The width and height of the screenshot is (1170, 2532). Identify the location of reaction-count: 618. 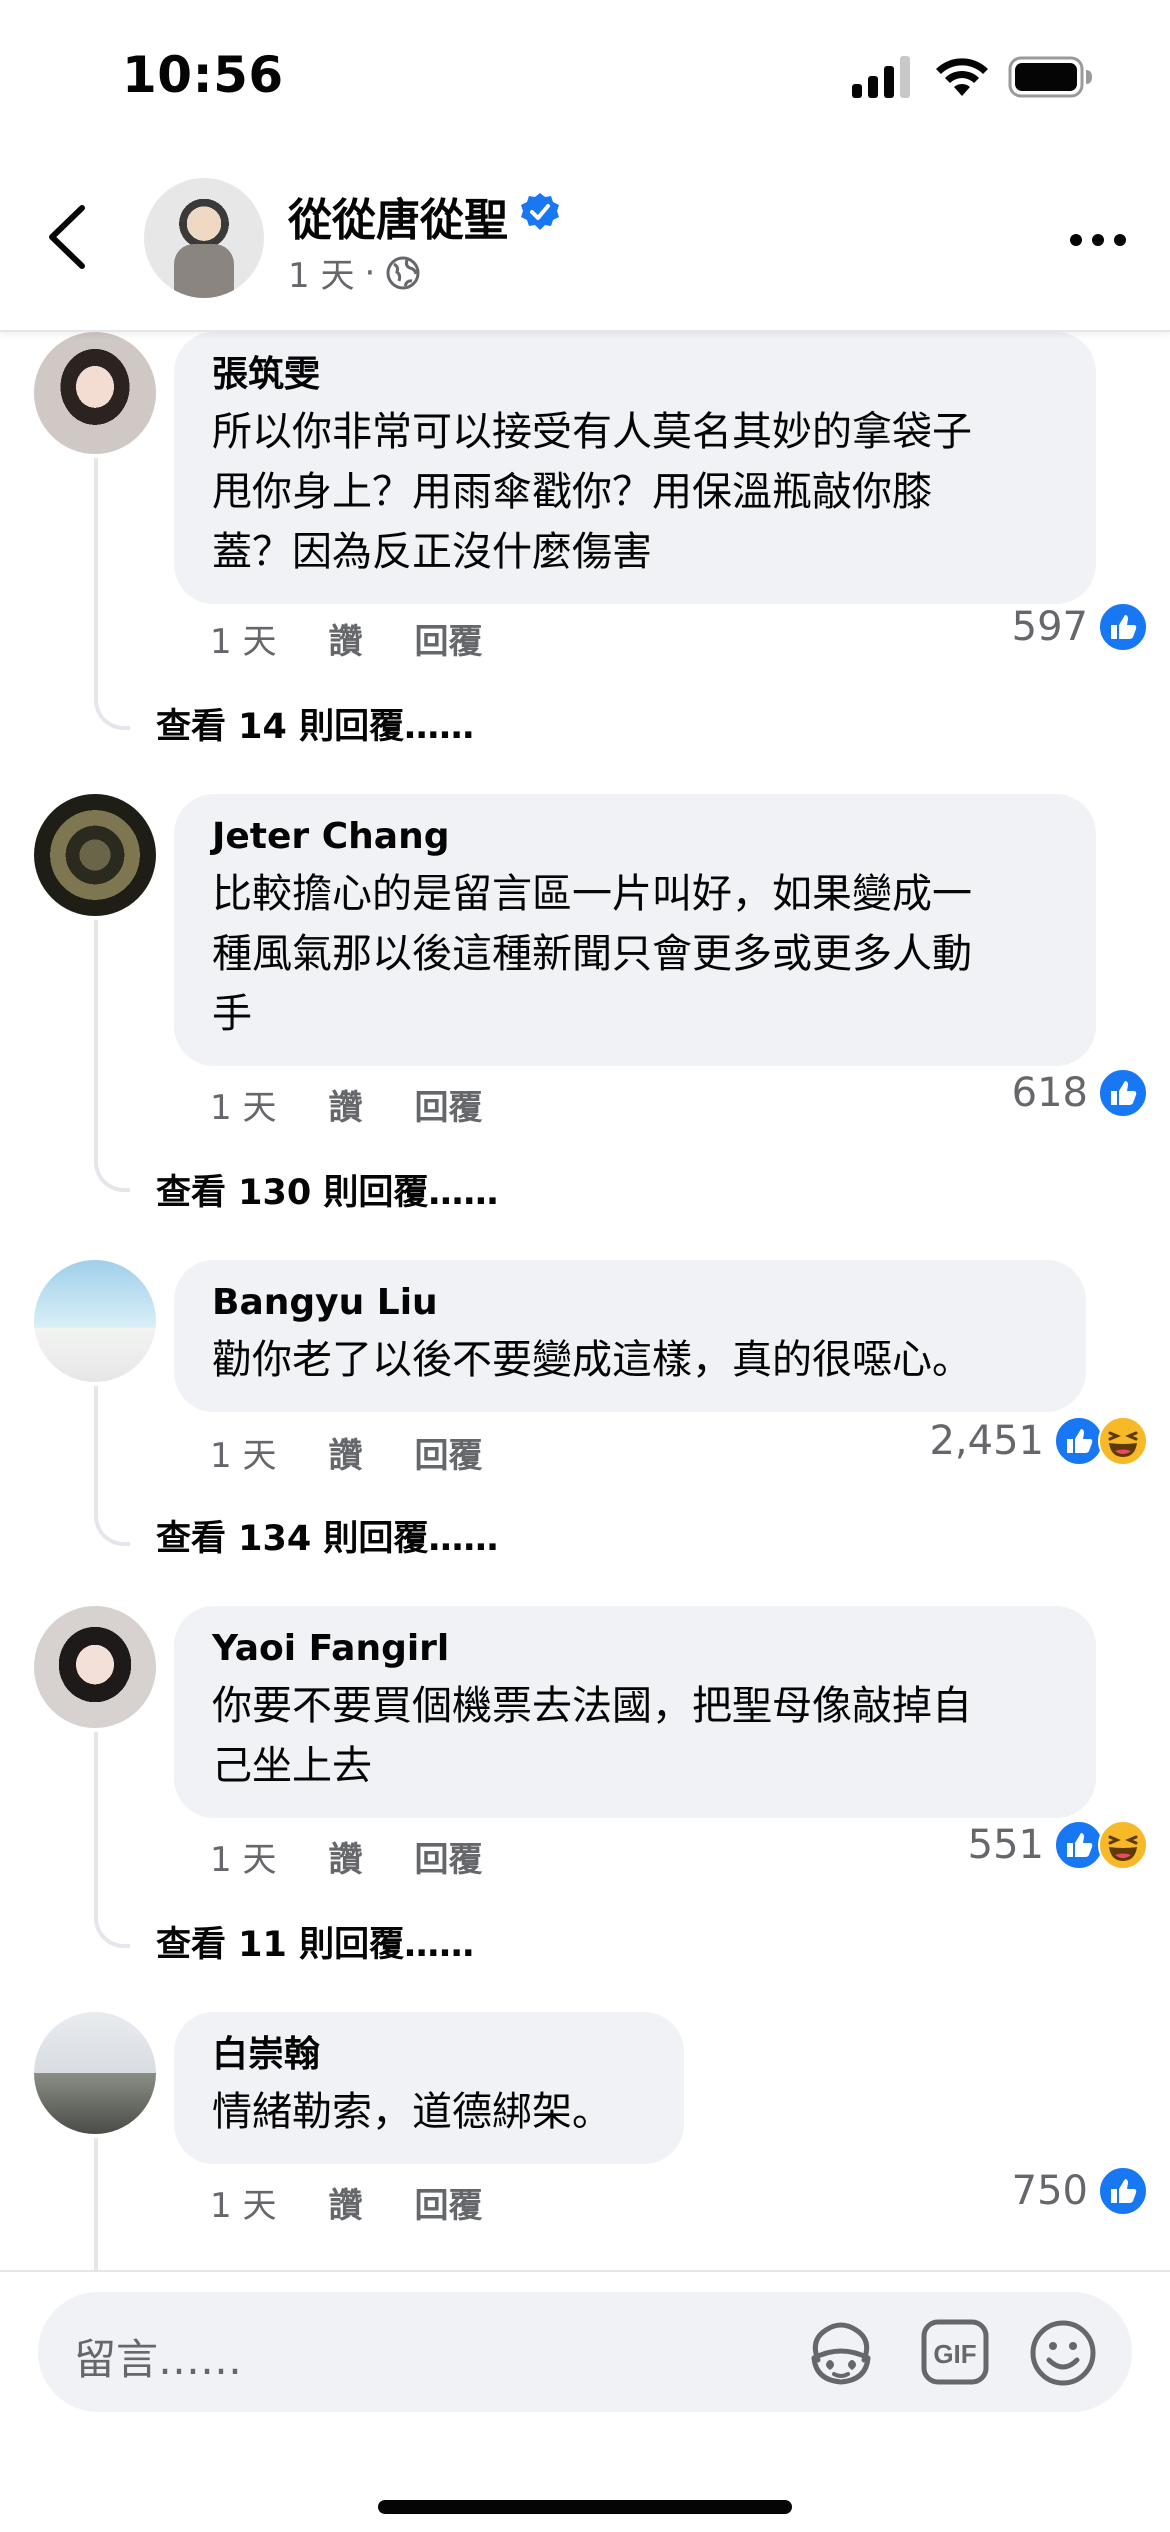
(1049, 1093).